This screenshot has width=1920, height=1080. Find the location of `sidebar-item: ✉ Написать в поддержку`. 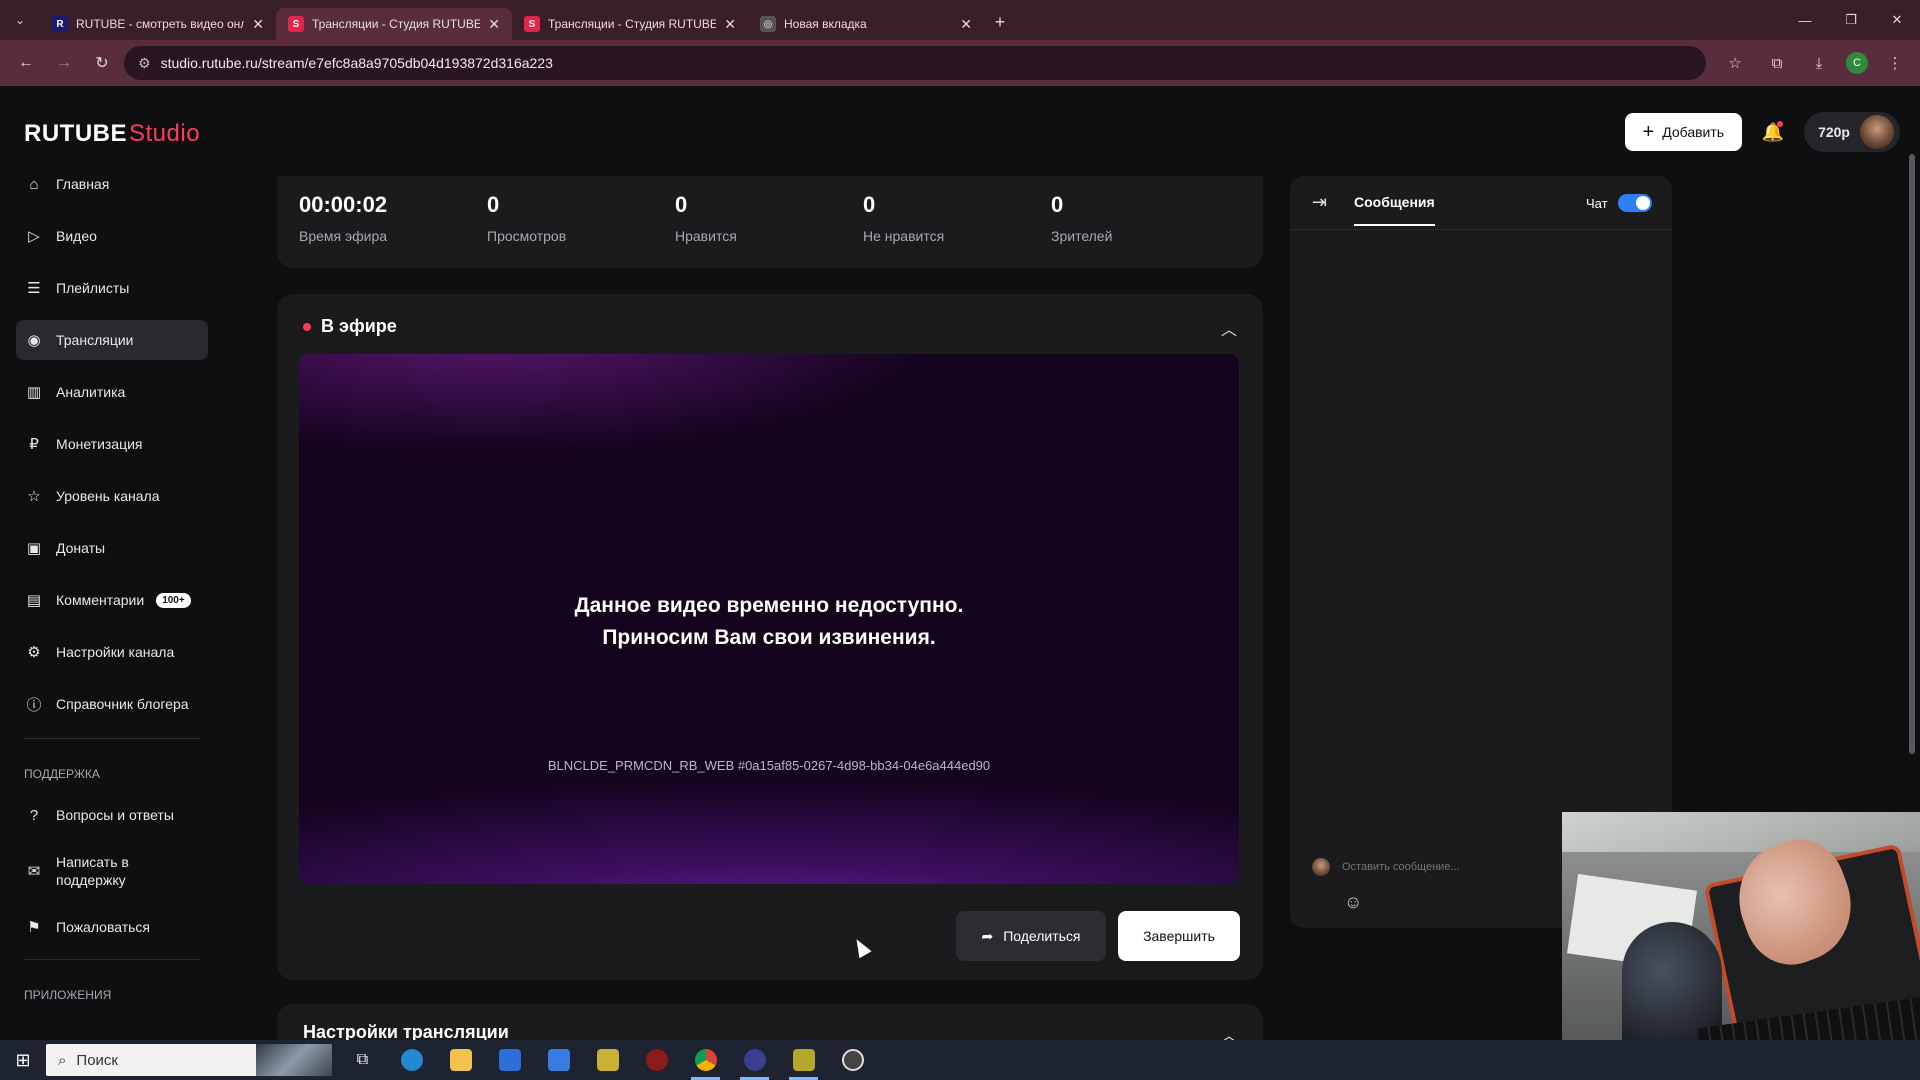

sidebar-item: ✉ Написать в поддержку is located at coordinates (112, 871).